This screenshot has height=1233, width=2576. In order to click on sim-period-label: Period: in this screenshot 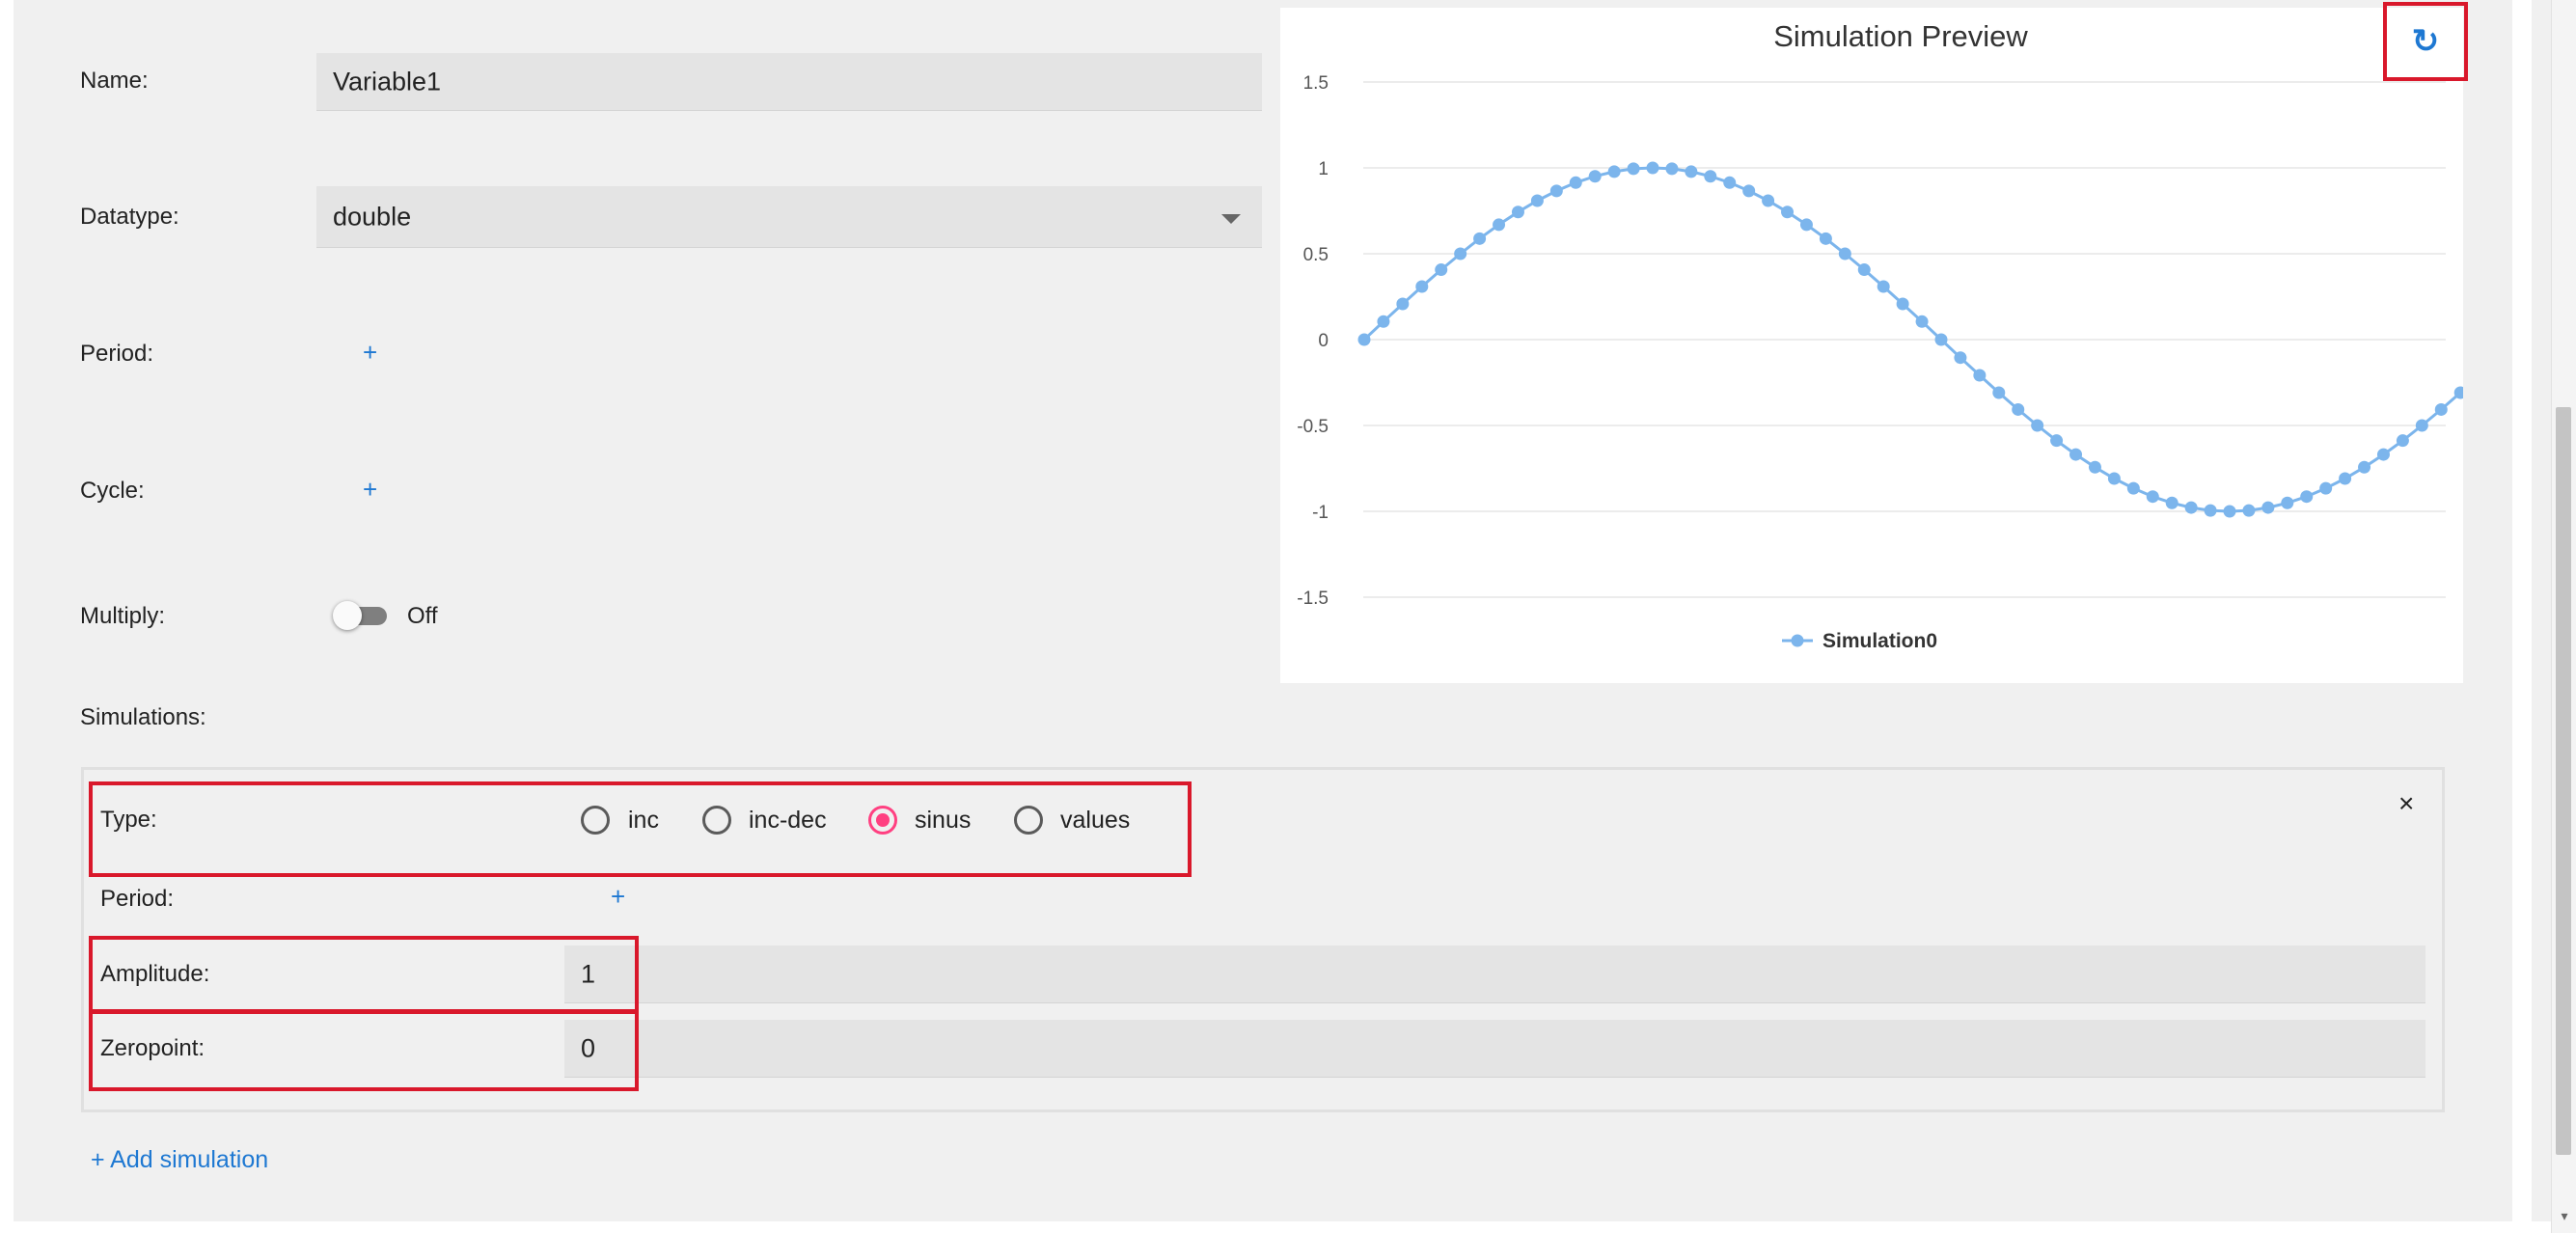, I will do `click(137, 899)`.